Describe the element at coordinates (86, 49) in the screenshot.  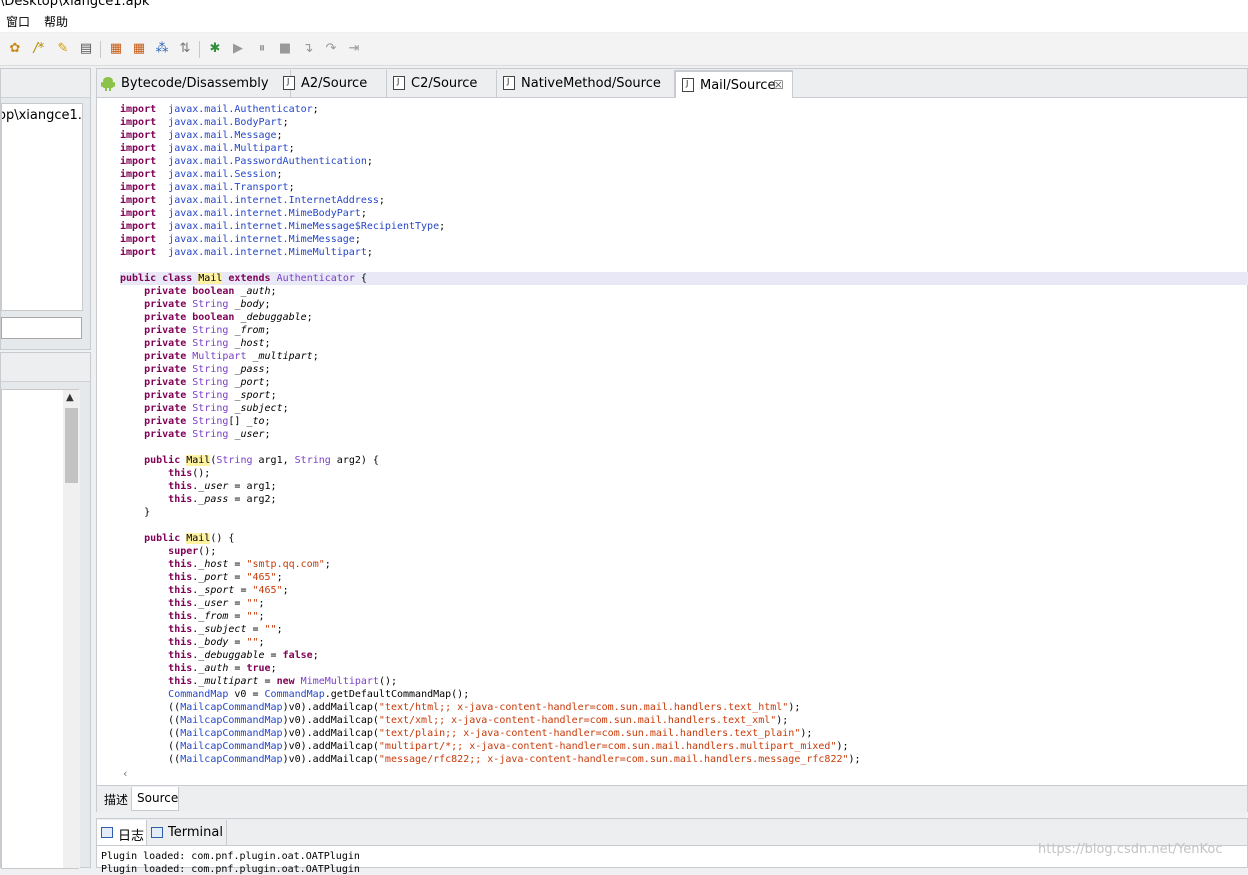
I see `navigate-file-icon: ▤` at that location.